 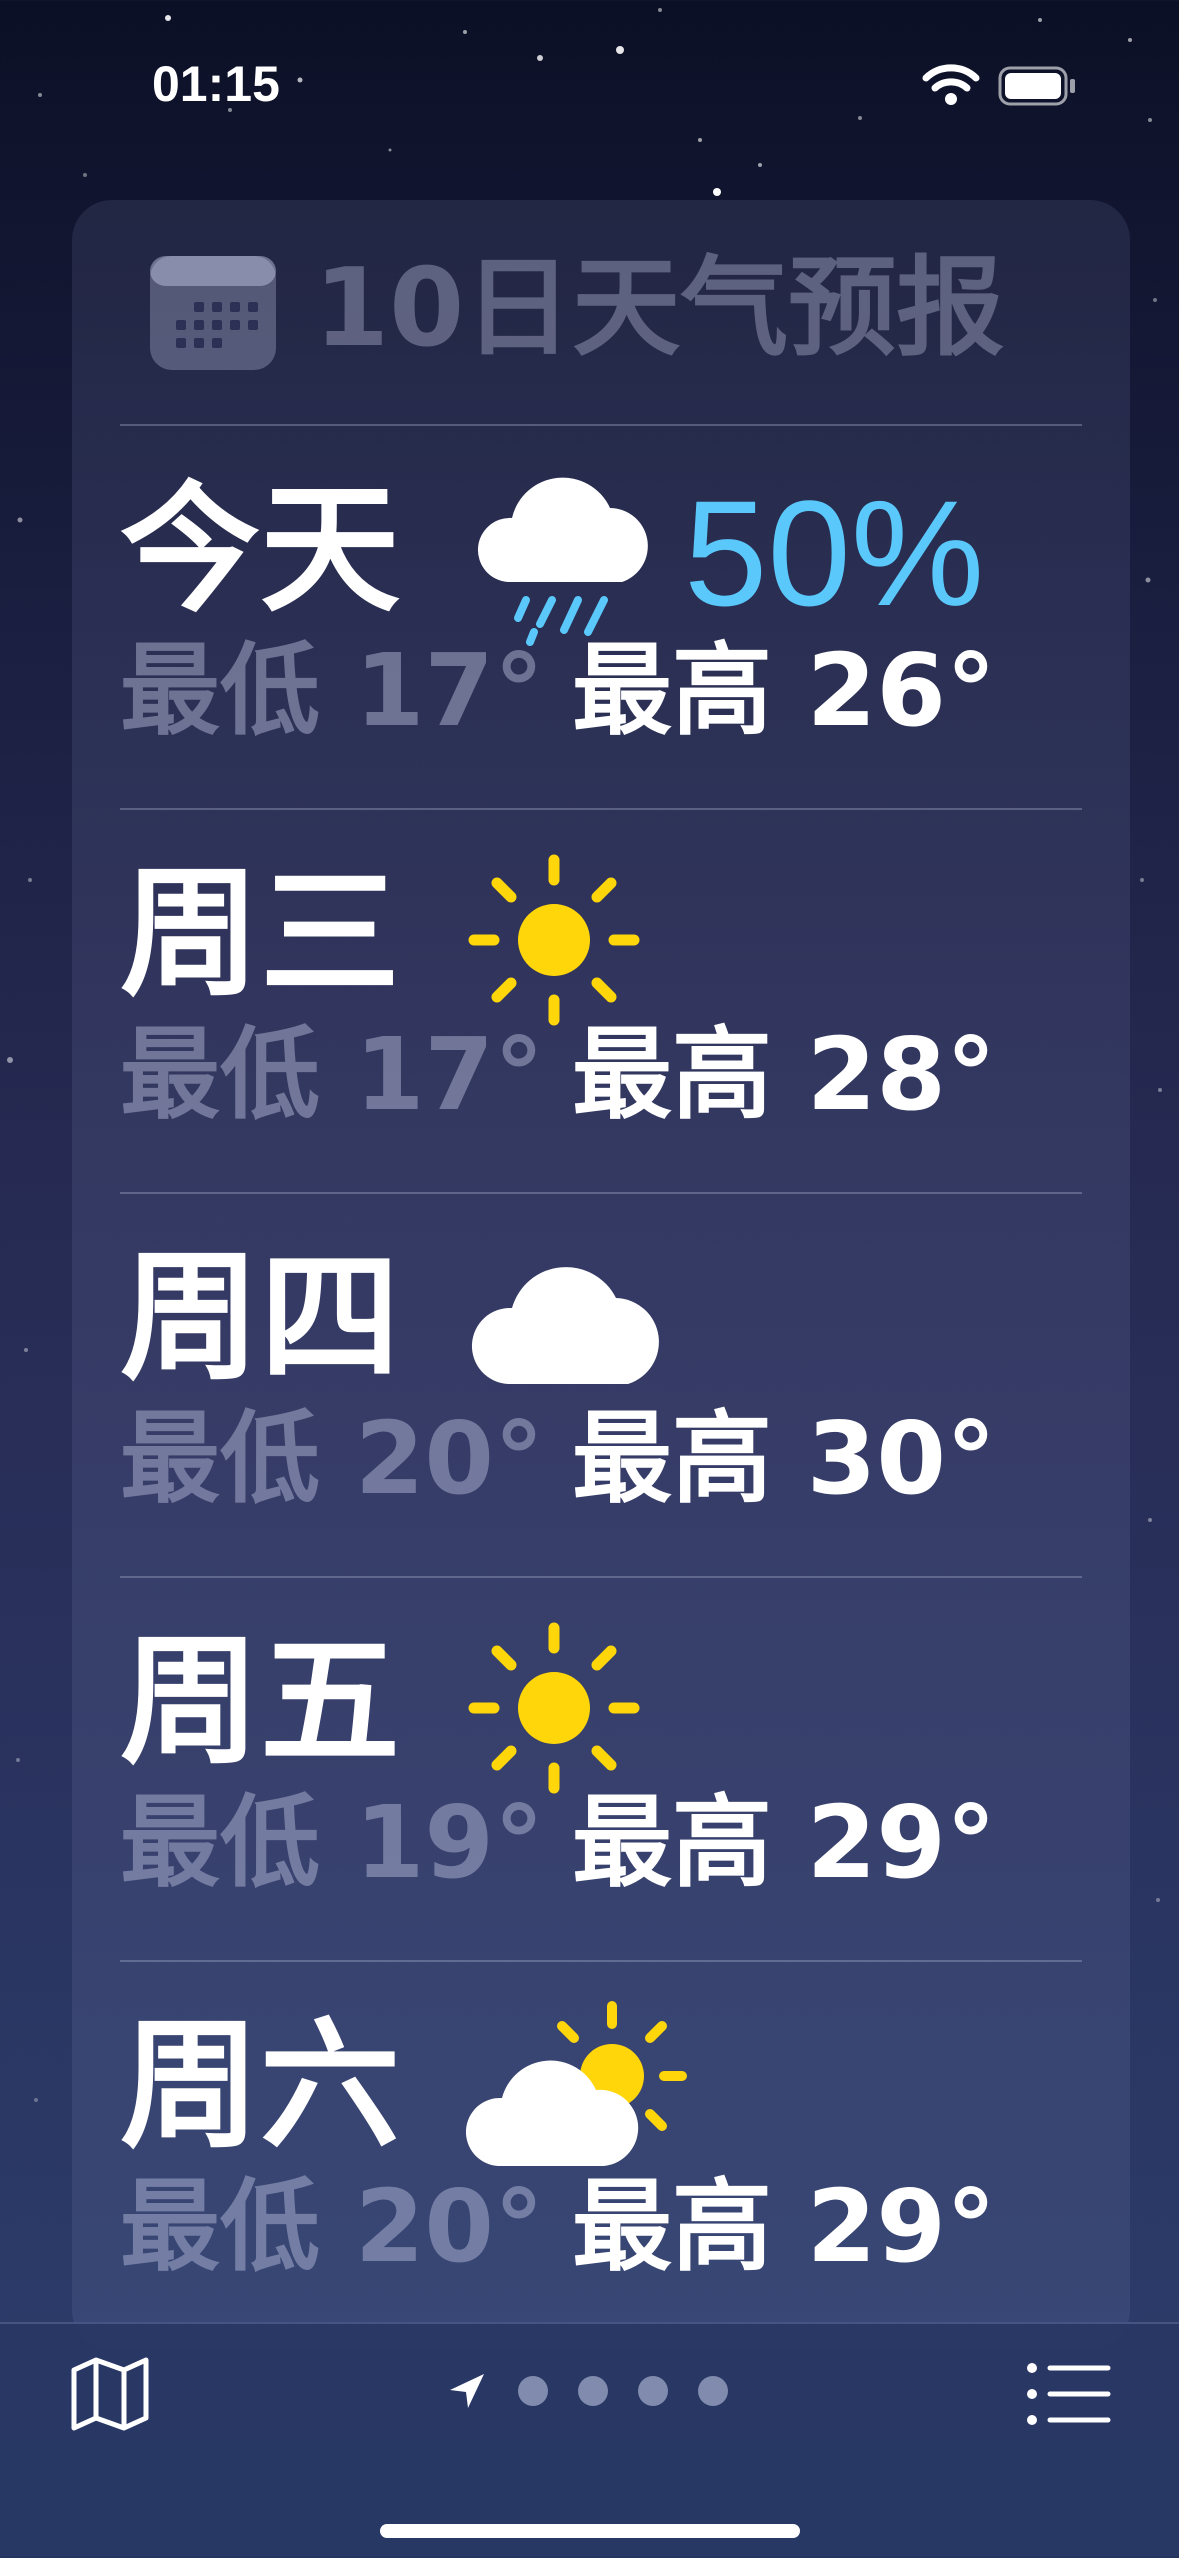 I want to click on day-label: 周五, so click(x=260, y=1702).